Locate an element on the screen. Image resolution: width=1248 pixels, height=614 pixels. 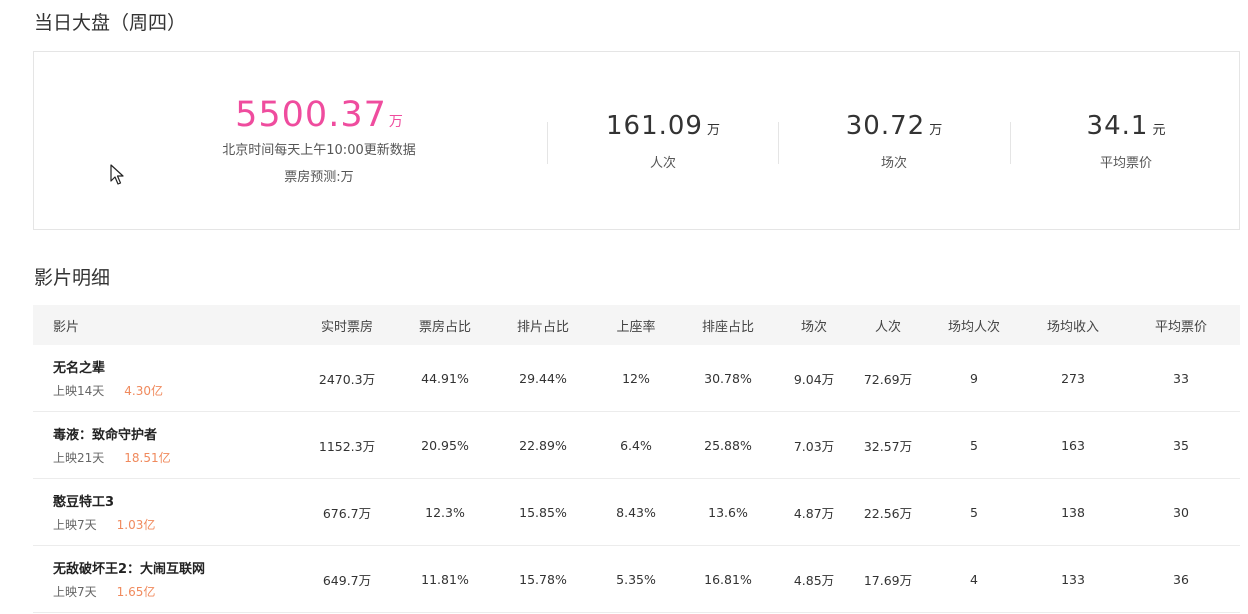
total-box-office-unit: 万 is located at coordinates (395, 122).